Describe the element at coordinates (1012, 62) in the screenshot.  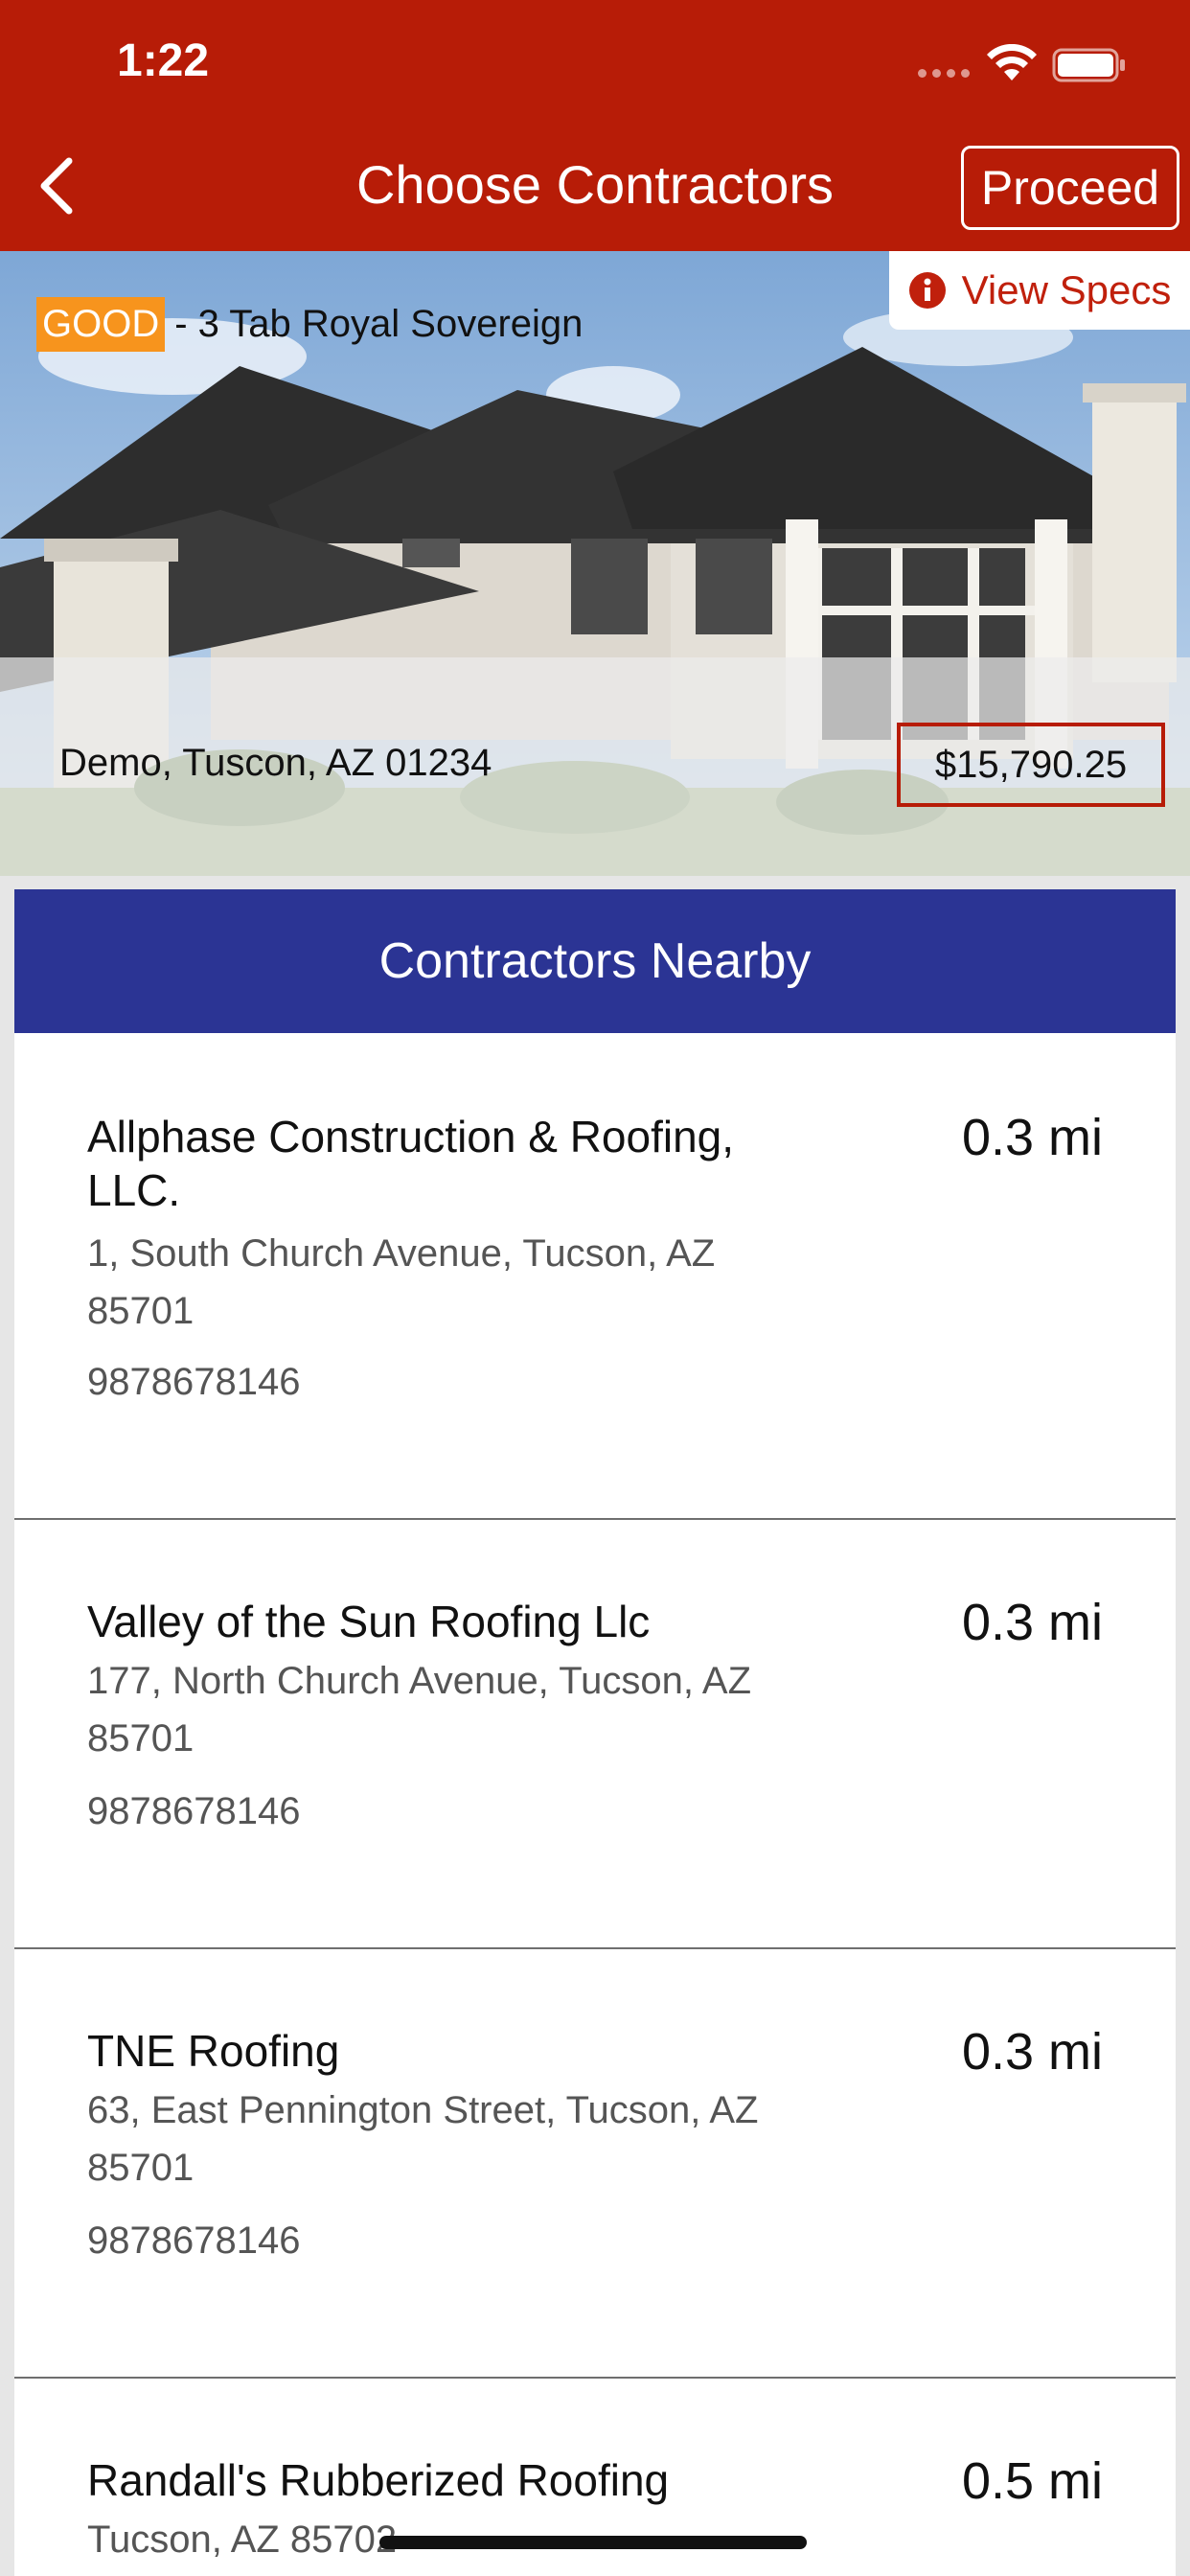
I see `wifi-icon` at that location.